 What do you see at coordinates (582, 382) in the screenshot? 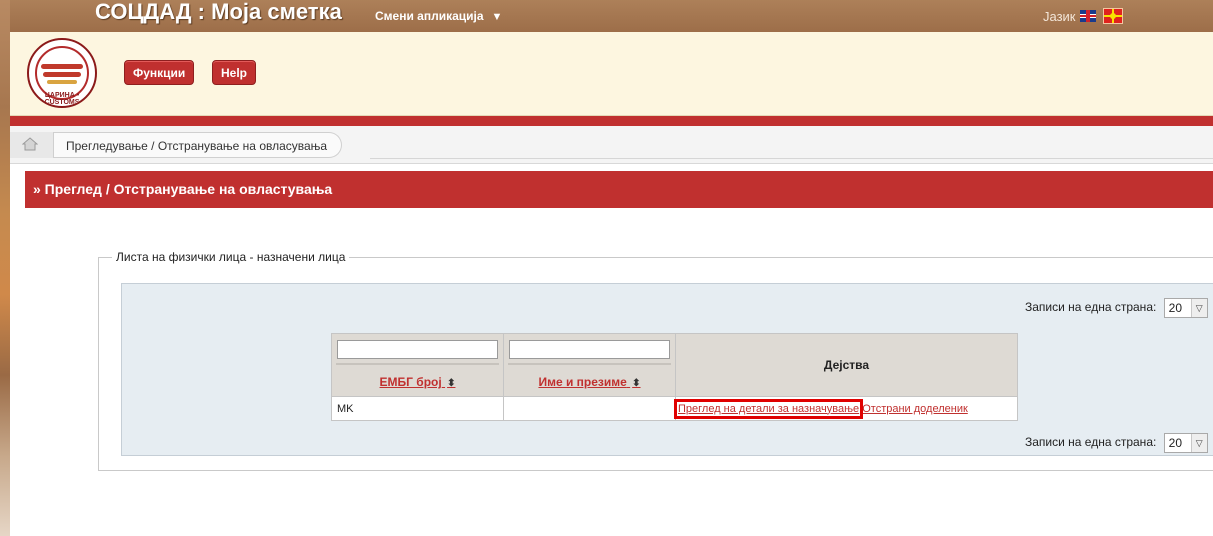
I see `name-column-label: Име и презиме` at bounding box center [582, 382].